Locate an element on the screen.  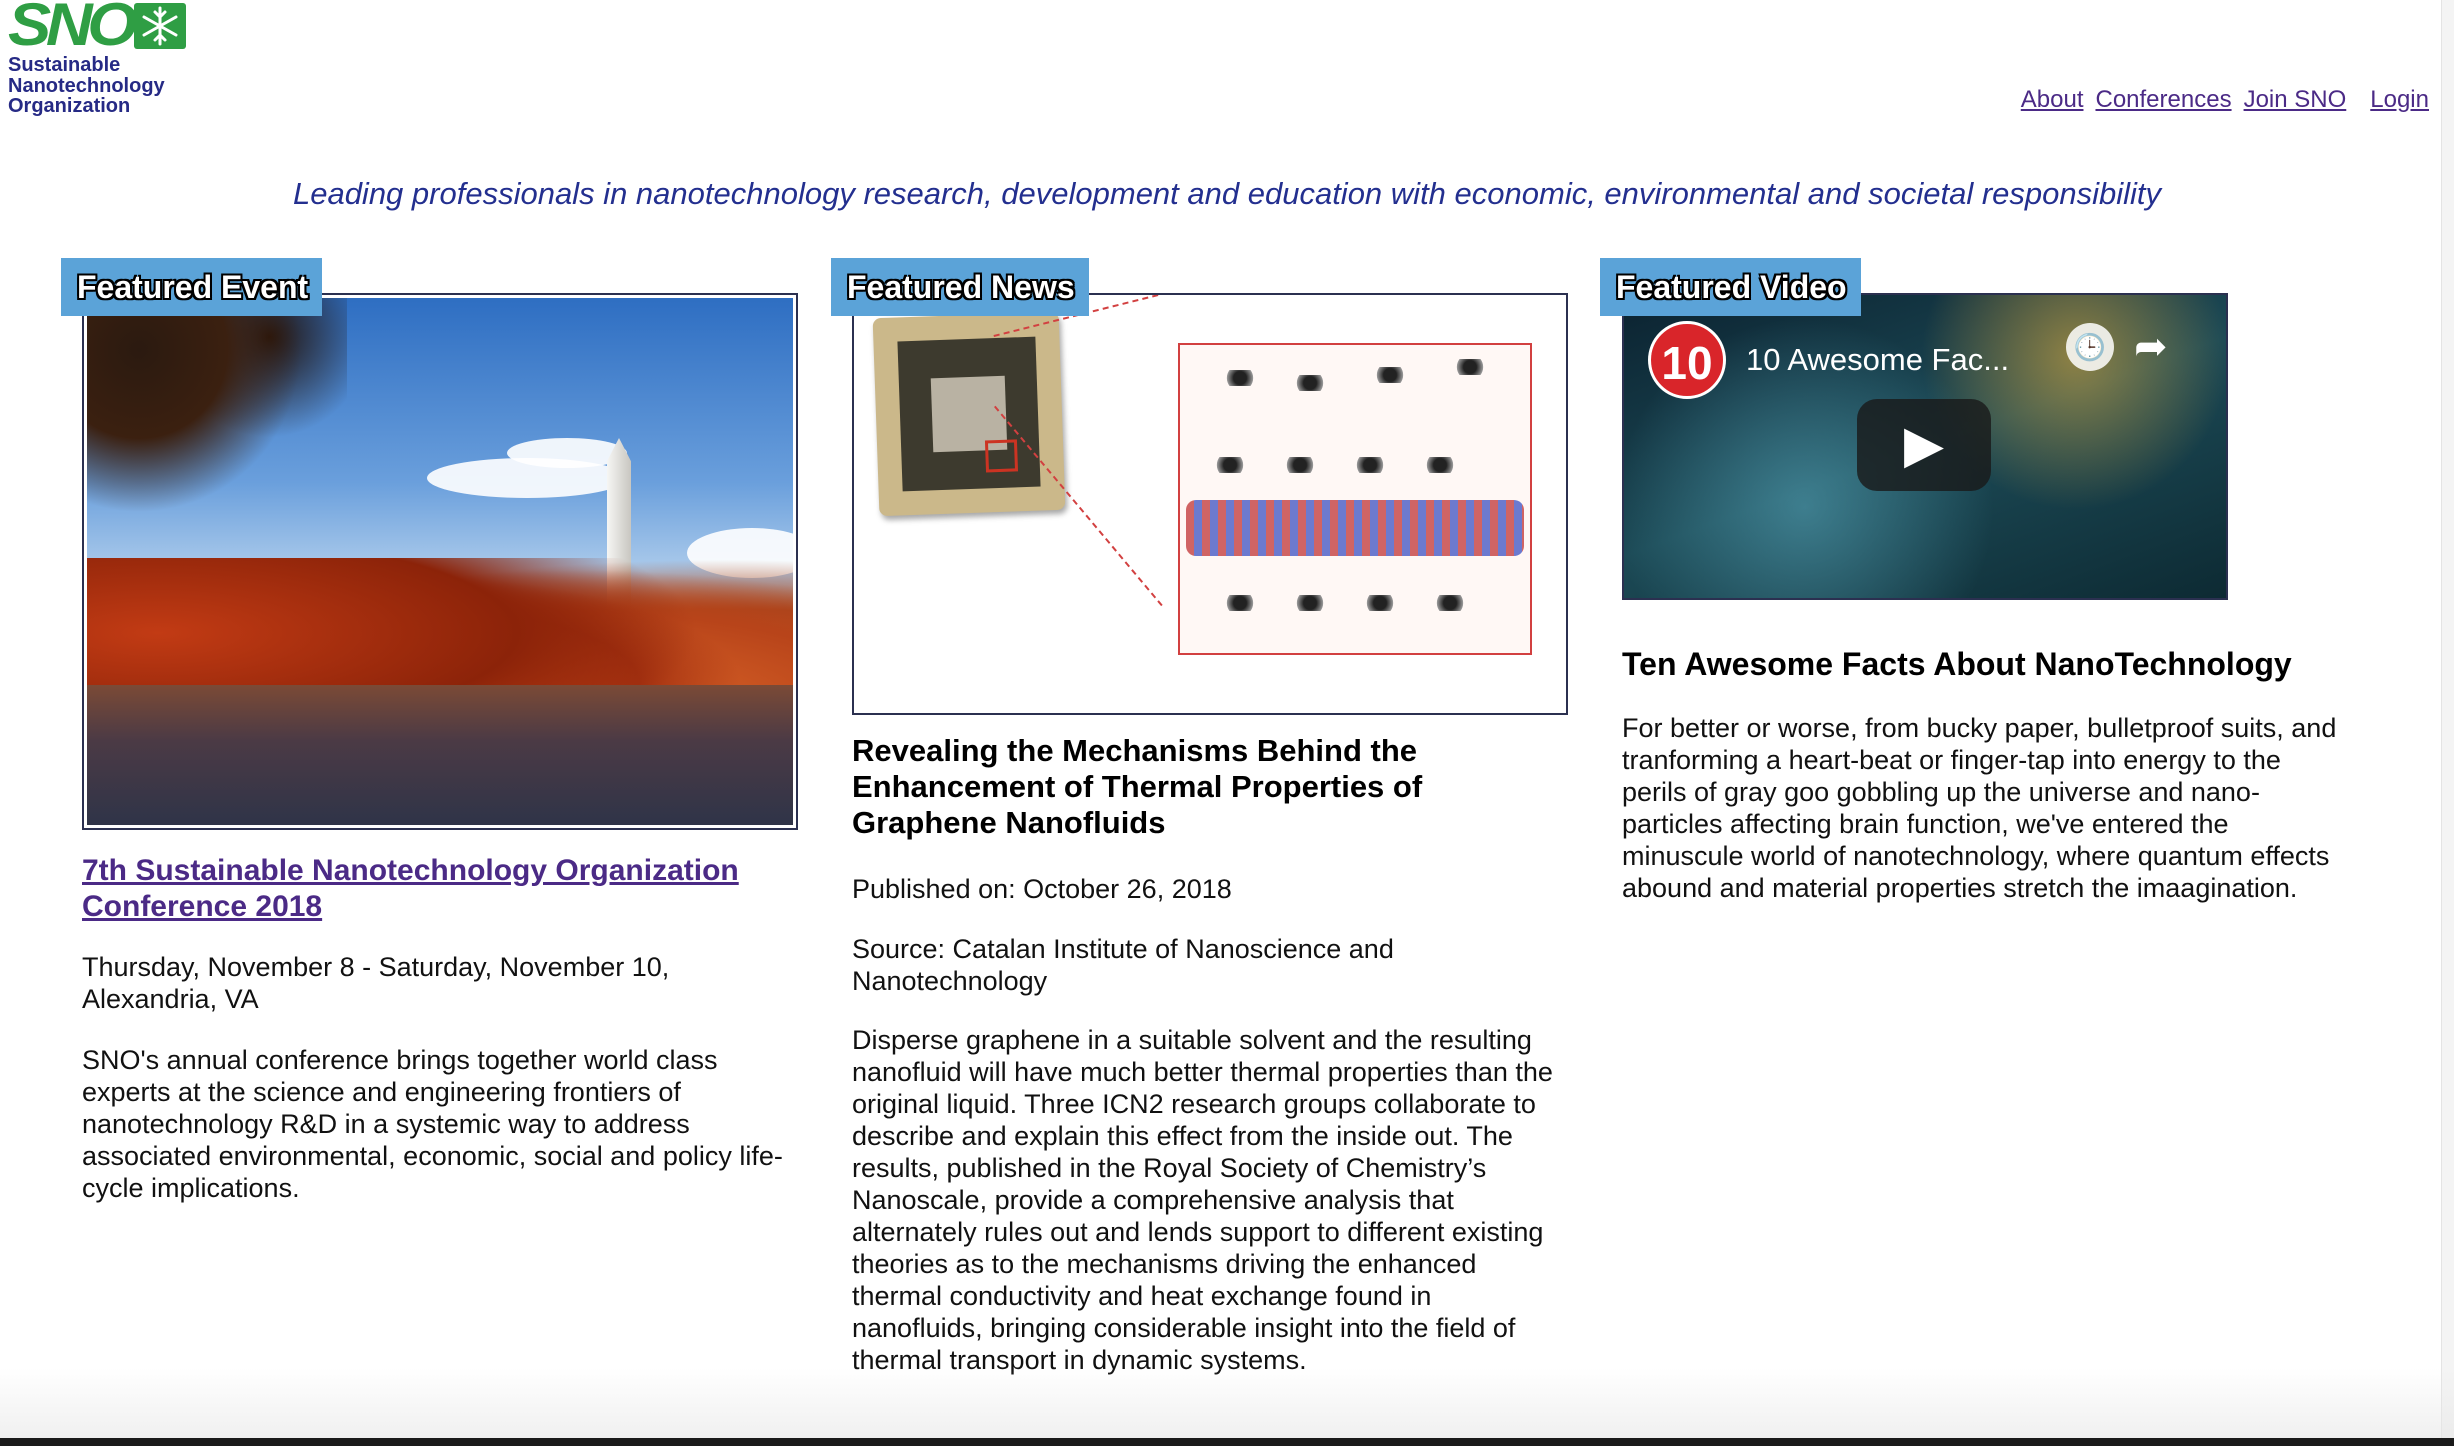
play-icon: ▶ is located at coordinates (1924, 445).